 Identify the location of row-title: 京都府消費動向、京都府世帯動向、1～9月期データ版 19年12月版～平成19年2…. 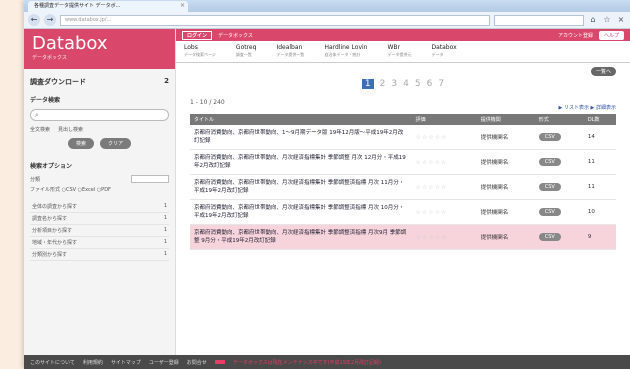
(301, 137).